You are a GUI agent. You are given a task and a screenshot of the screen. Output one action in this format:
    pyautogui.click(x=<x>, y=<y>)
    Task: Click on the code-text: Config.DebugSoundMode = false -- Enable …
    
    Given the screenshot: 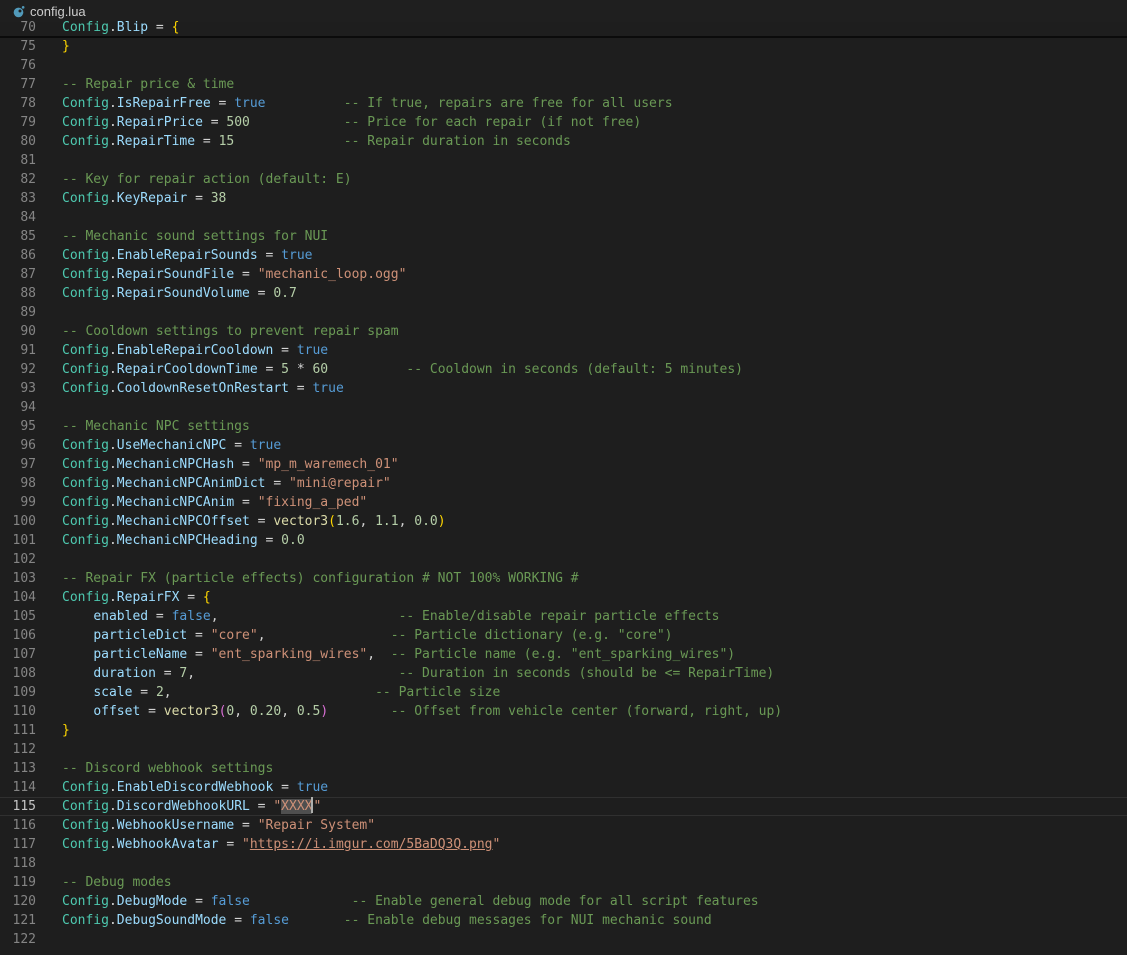 What is the action you would take?
    pyautogui.click(x=387, y=920)
    